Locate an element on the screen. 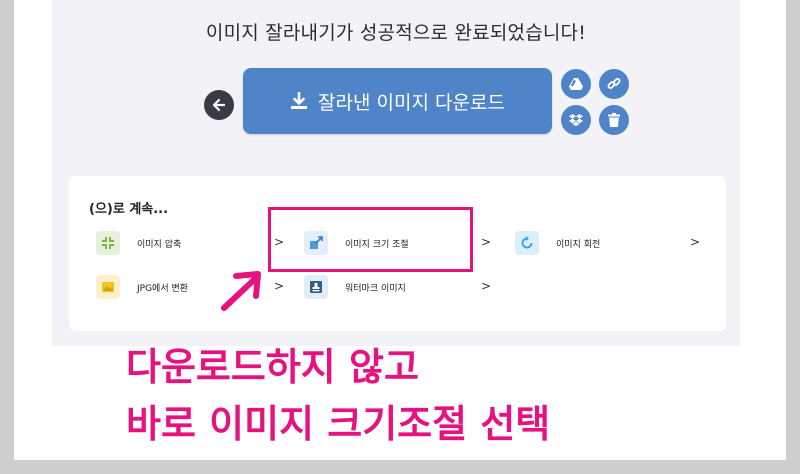 This screenshot has width=800, height=474. arrow-left-icon is located at coordinates (219, 105).